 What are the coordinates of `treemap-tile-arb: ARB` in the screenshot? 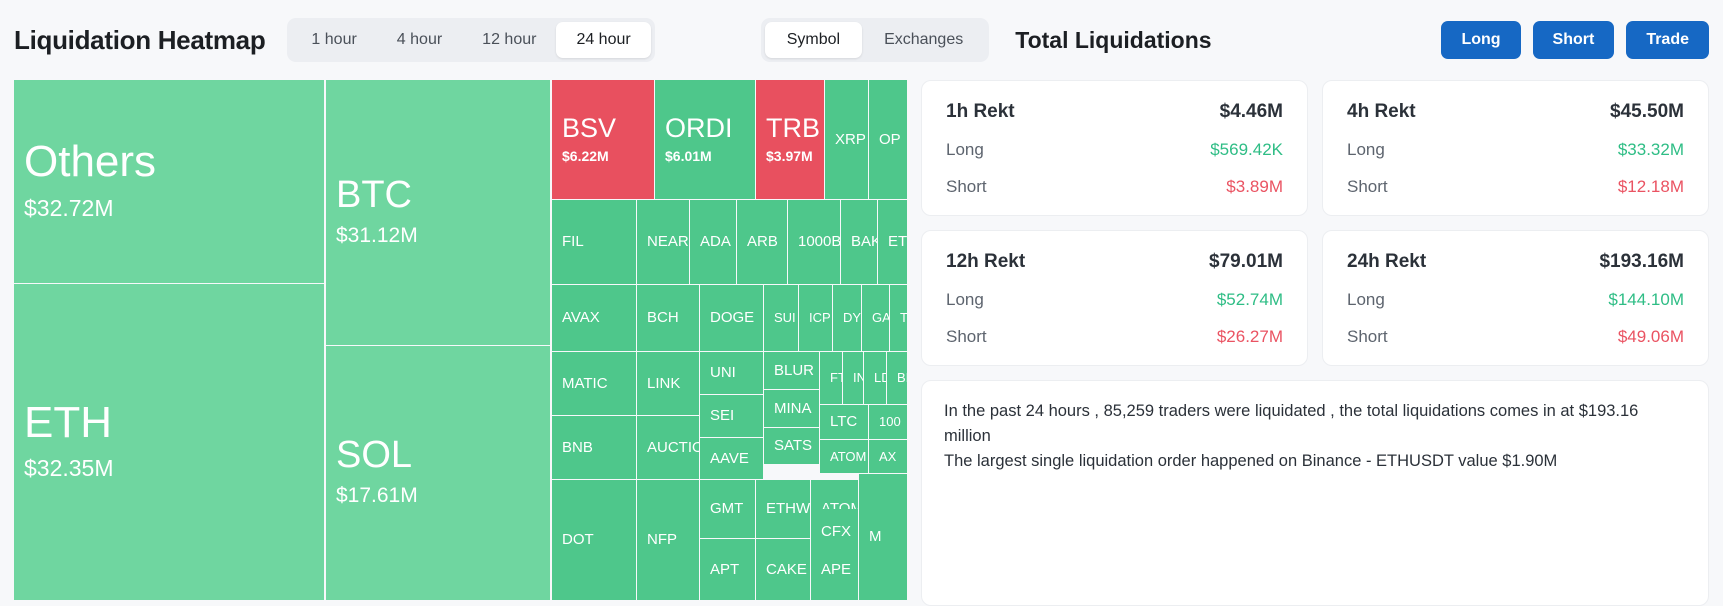 It's located at (762, 242).